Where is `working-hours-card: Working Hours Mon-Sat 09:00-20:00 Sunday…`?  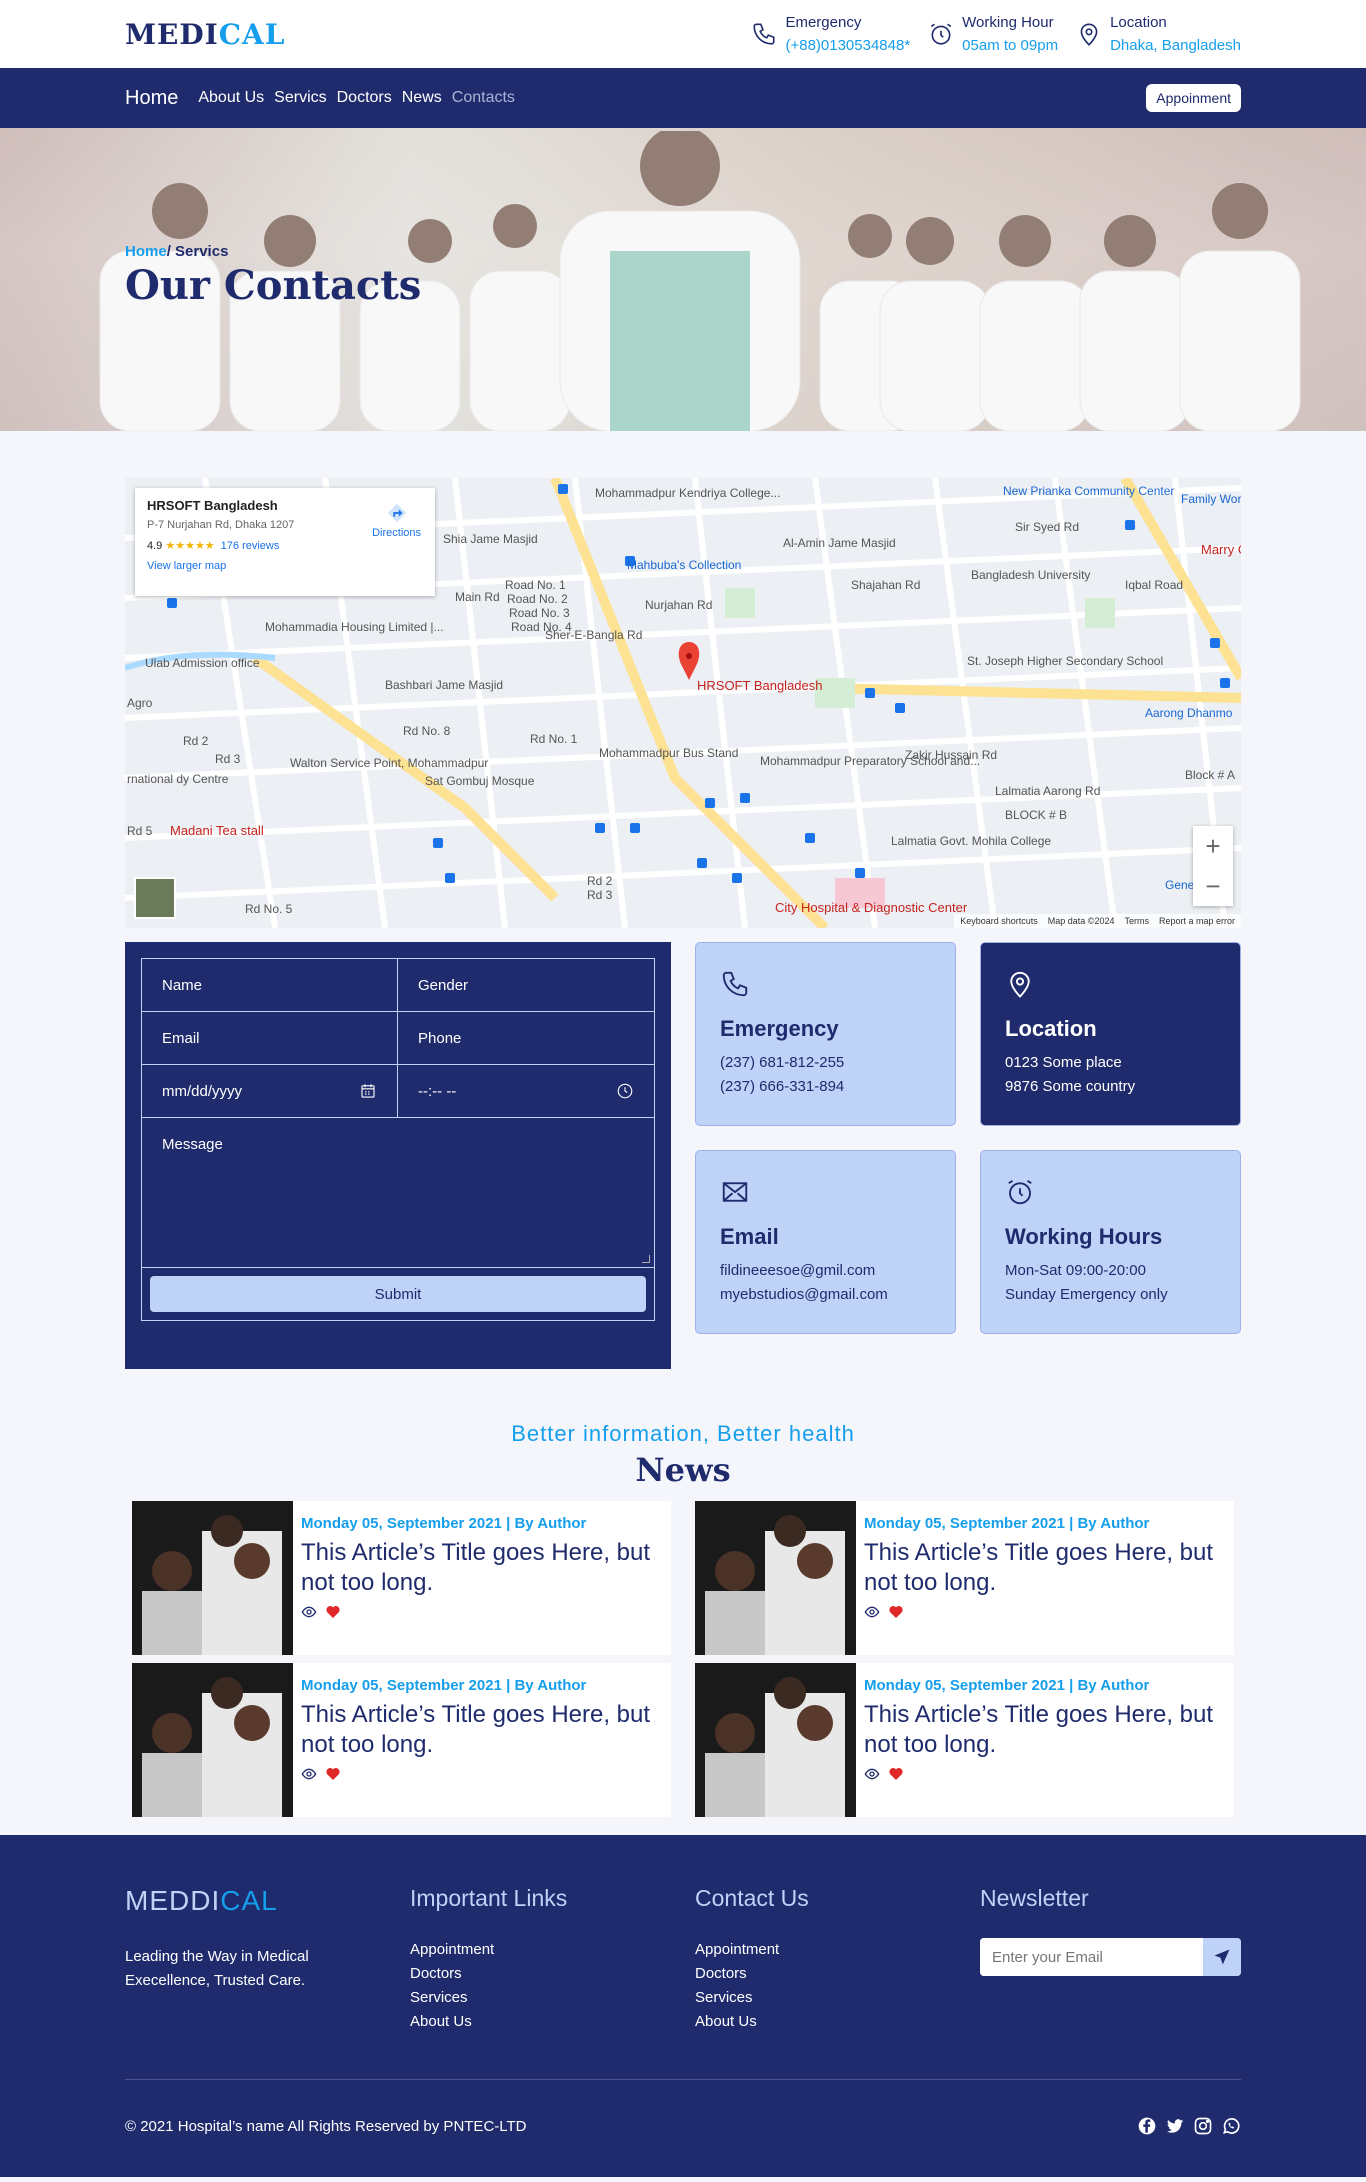
working-hours-card: Working Hours Mon-Sat 09:00-20:00 Sunday… is located at coordinates (1110, 1242).